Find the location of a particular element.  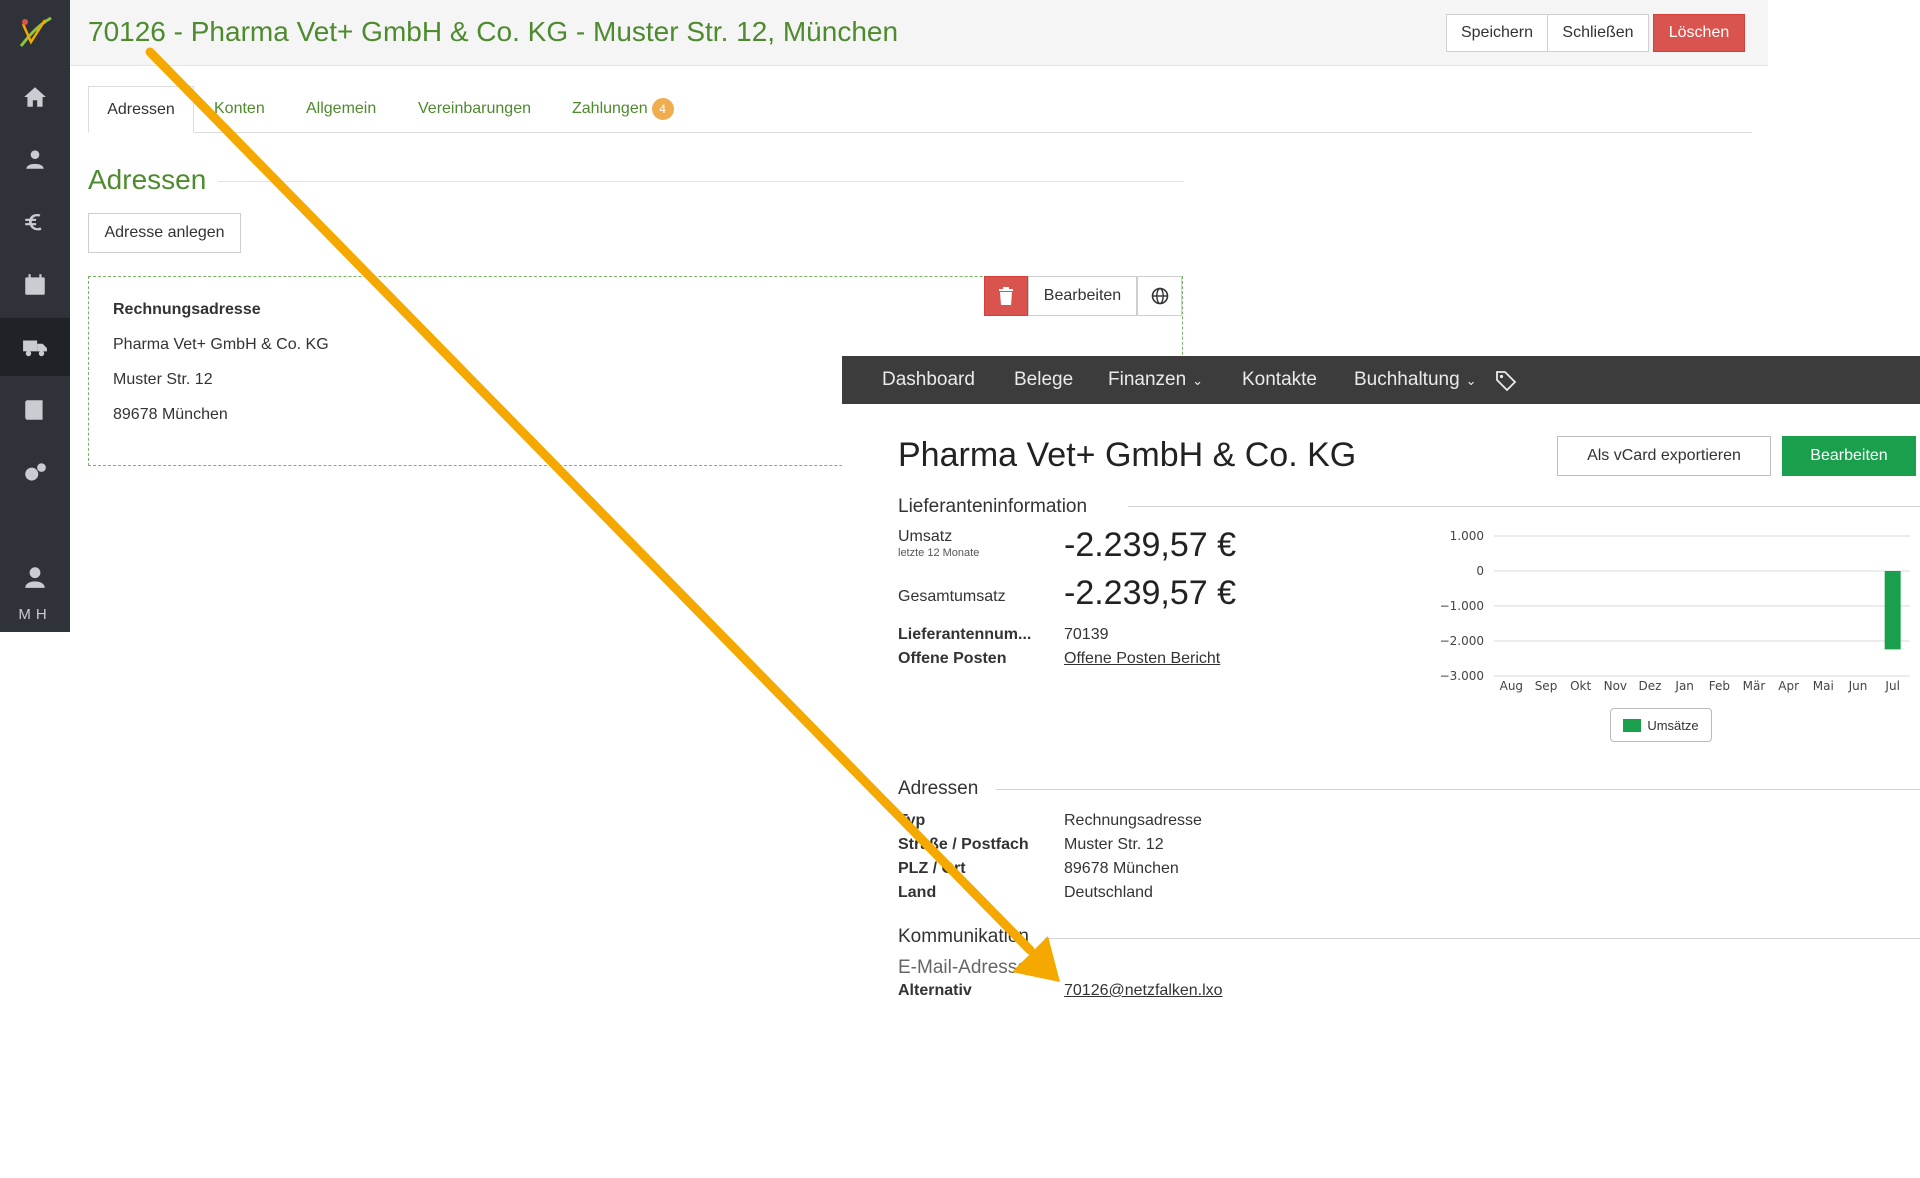

tab-zahlungen: Zahlungen 4 is located at coordinates (623, 109).